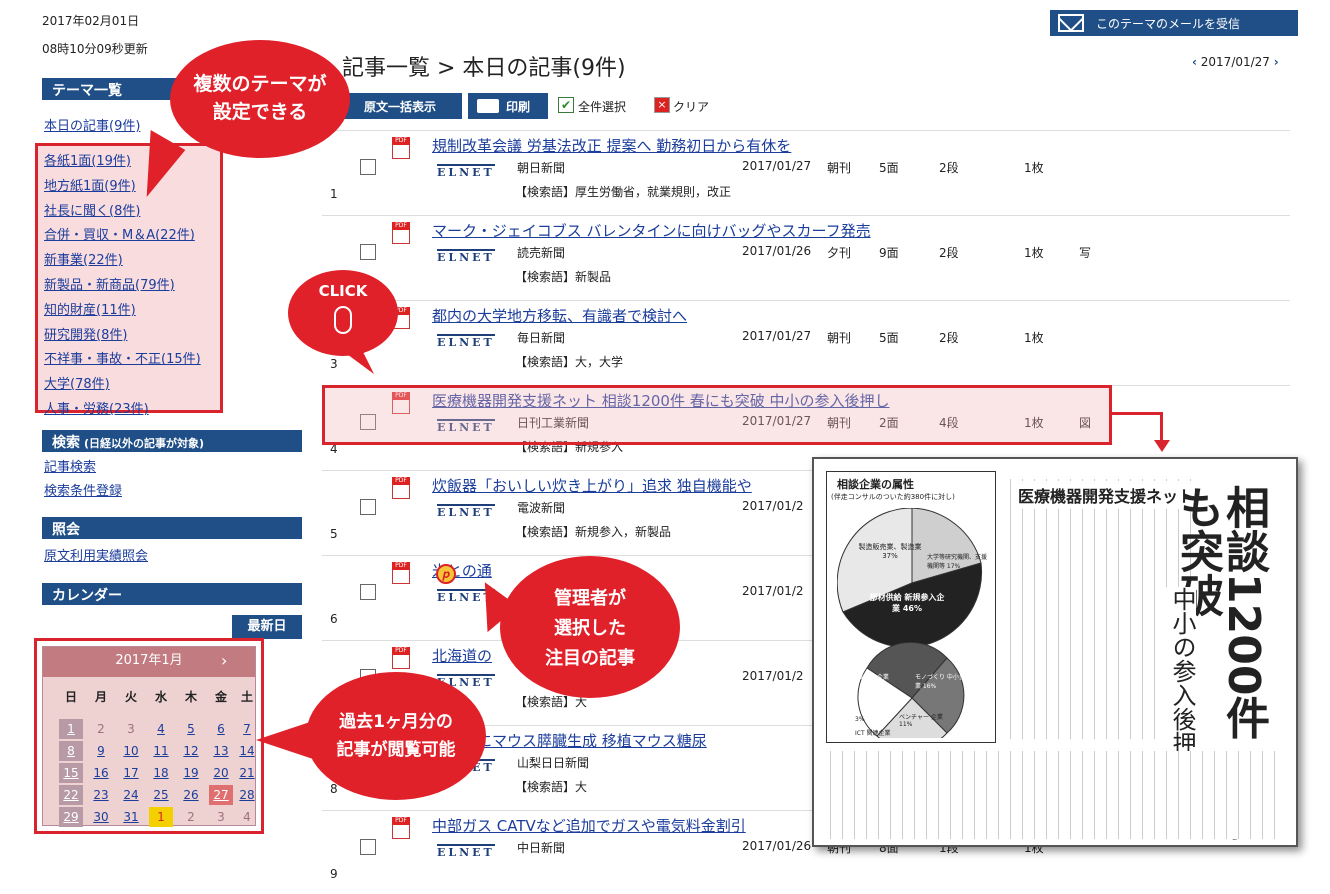  Describe the element at coordinates (611, 145) in the screenshot. I see `article-title-link: 規制改革会議 労基法改正 提案へ 勤務初日から有休を` at that location.